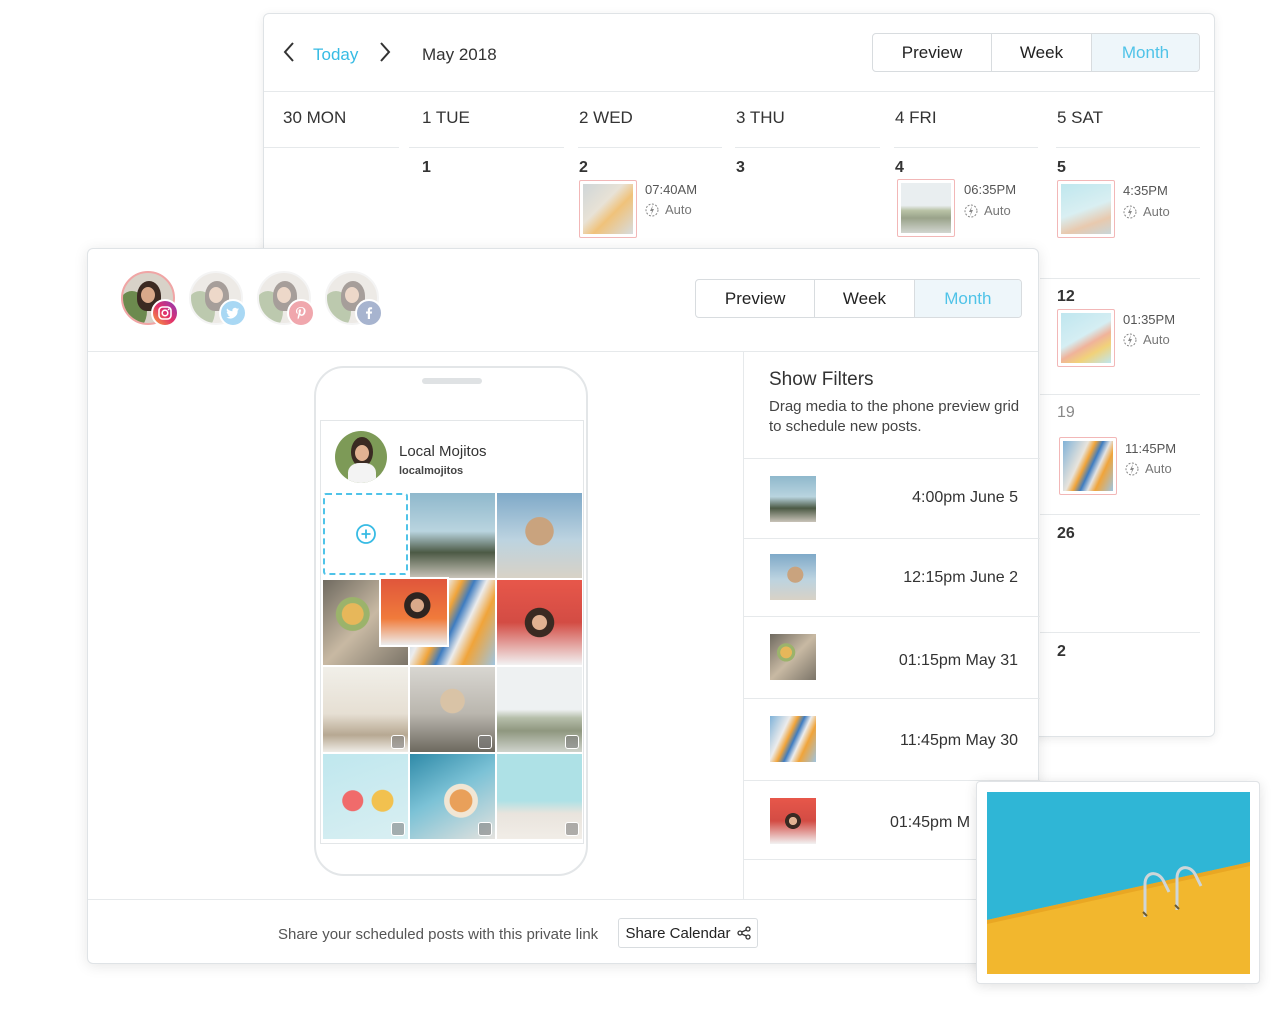 The width and height of the screenshot is (1276, 1032). I want to click on date-number: 26, so click(1066, 534).